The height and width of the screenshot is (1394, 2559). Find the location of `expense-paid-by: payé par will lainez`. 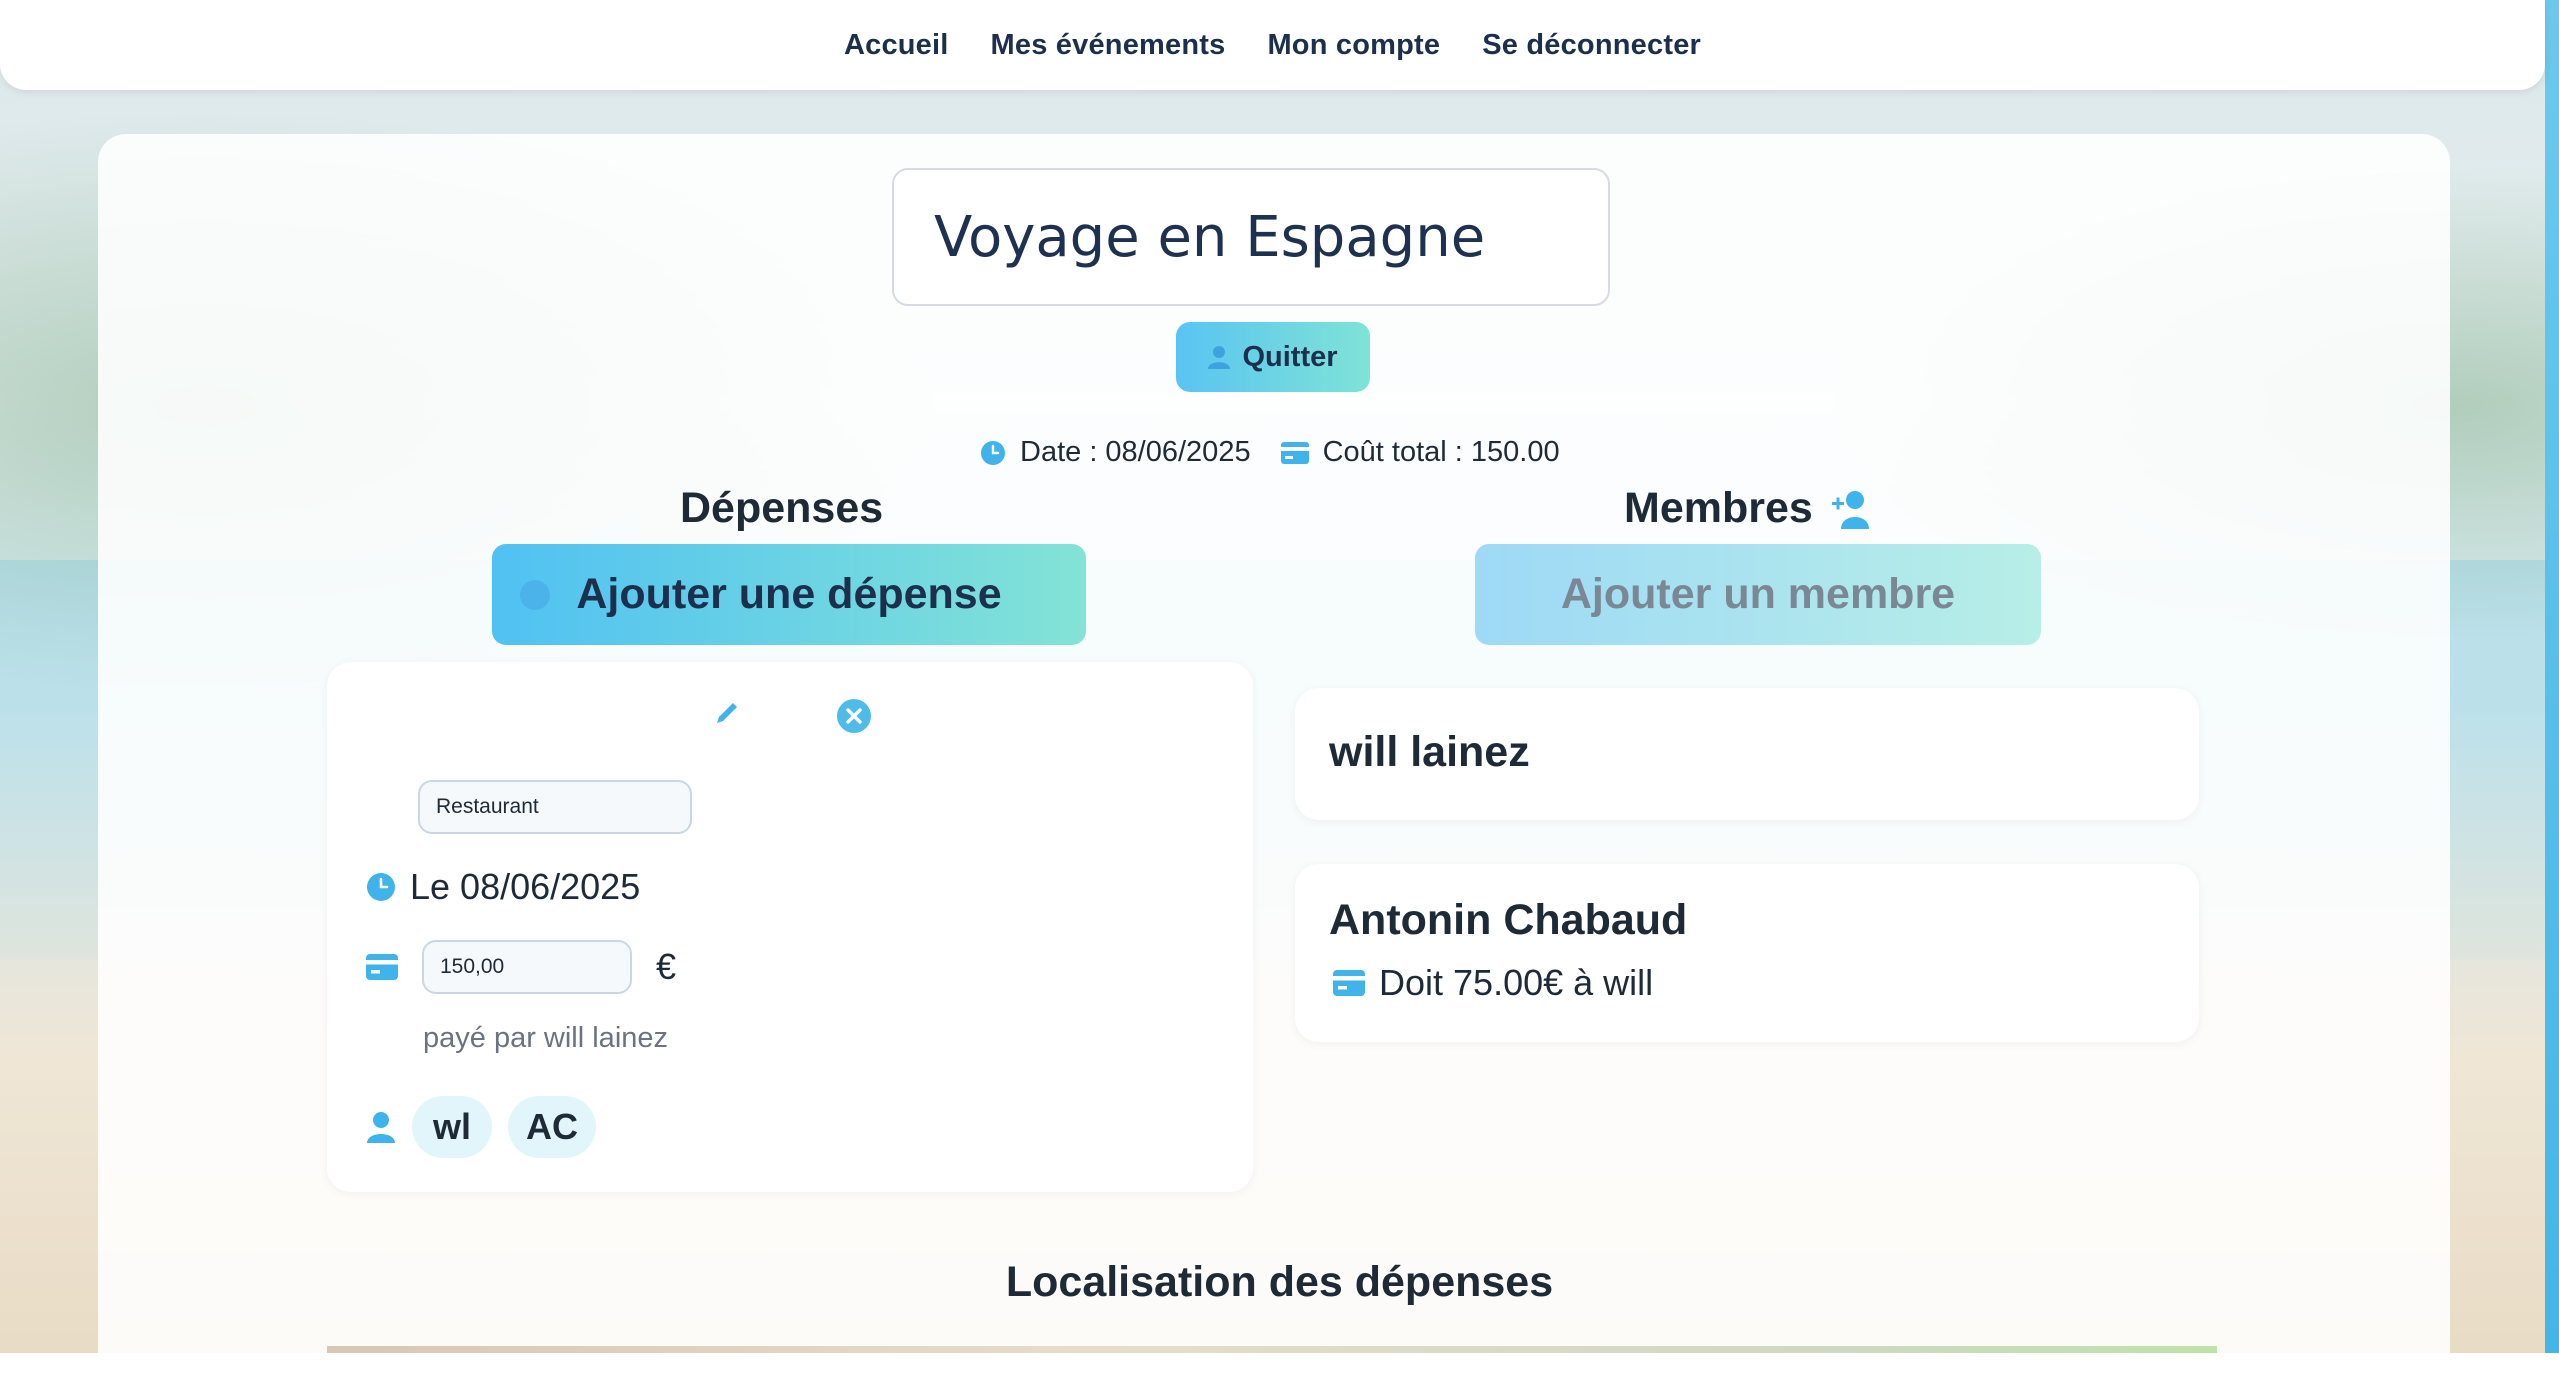

expense-paid-by: payé par will lainez is located at coordinates (546, 1038).